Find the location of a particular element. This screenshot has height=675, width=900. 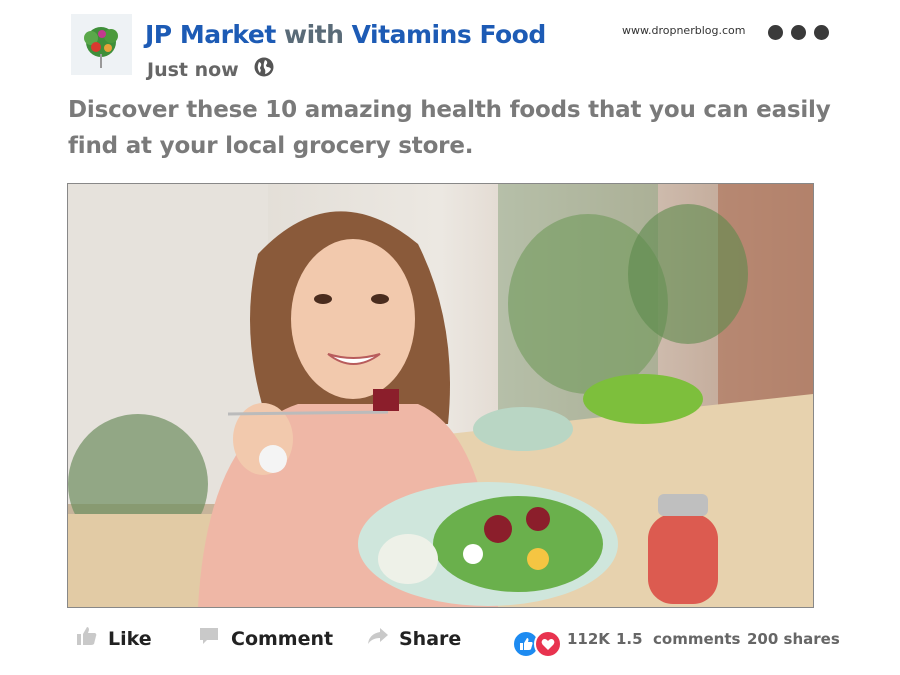

thumbs-up-icon is located at coordinates (87, 638).